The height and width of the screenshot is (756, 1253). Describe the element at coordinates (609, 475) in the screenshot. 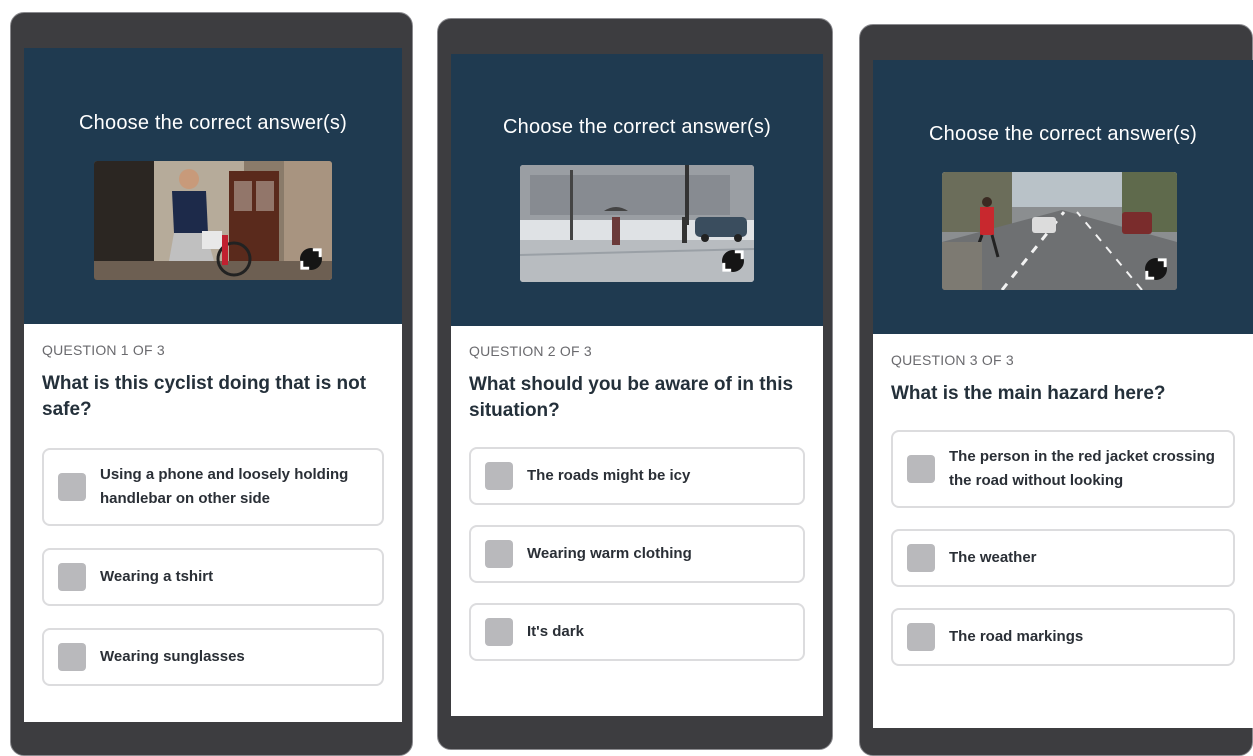

I see `answer-label: The roads might be icy` at that location.